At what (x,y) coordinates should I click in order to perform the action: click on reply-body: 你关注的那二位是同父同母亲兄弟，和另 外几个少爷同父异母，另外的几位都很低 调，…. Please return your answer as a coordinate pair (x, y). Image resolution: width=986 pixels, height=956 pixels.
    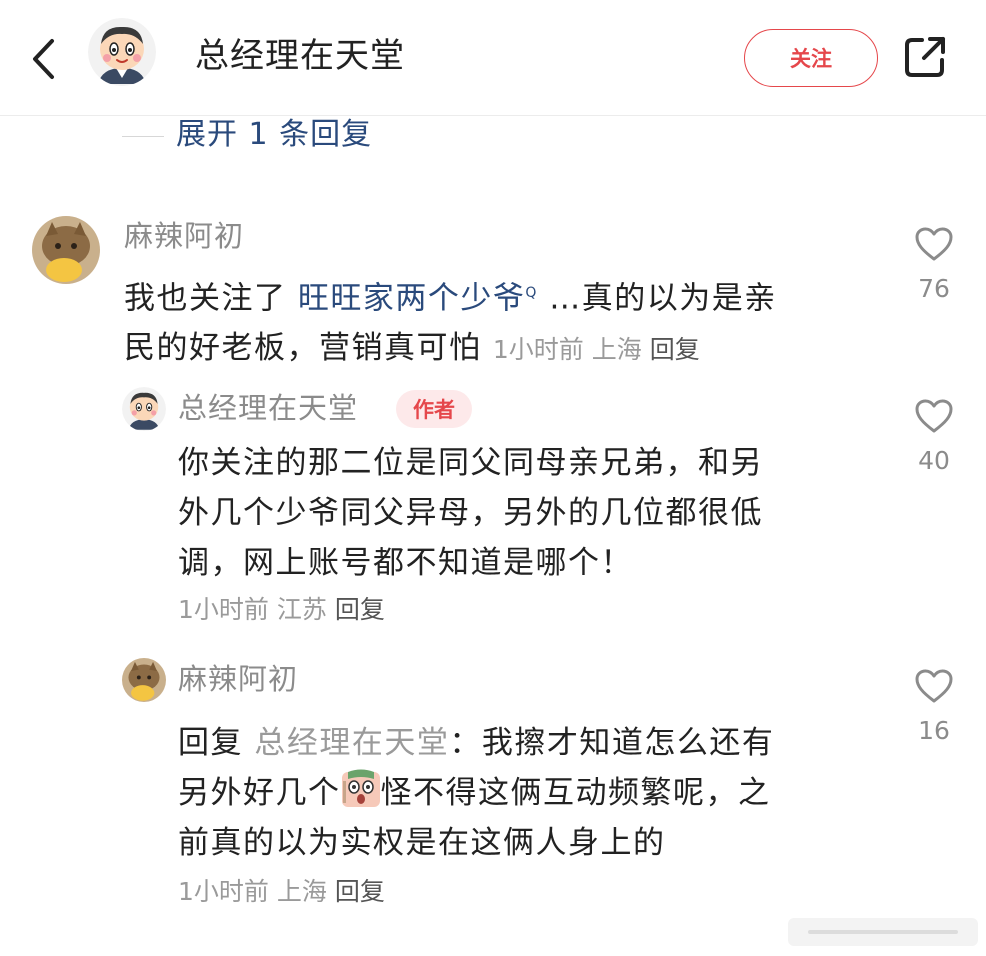
    Looking at the image, I should click on (528, 513).